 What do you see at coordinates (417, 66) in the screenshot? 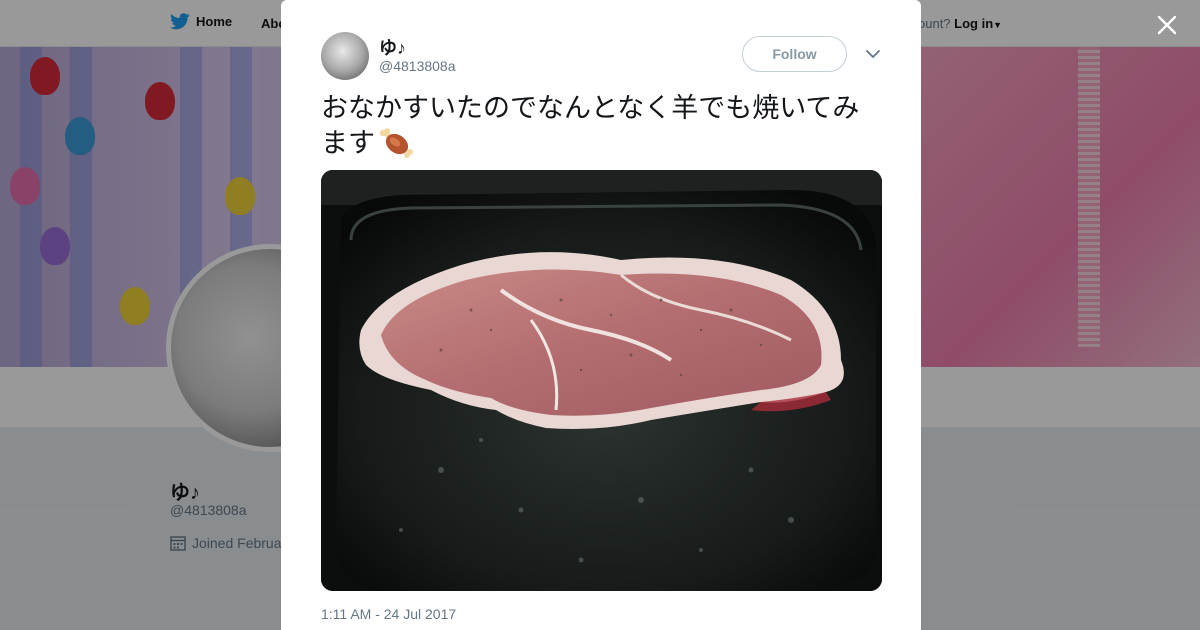
I see `author-handle: @4813808a` at bounding box center [417, 66].